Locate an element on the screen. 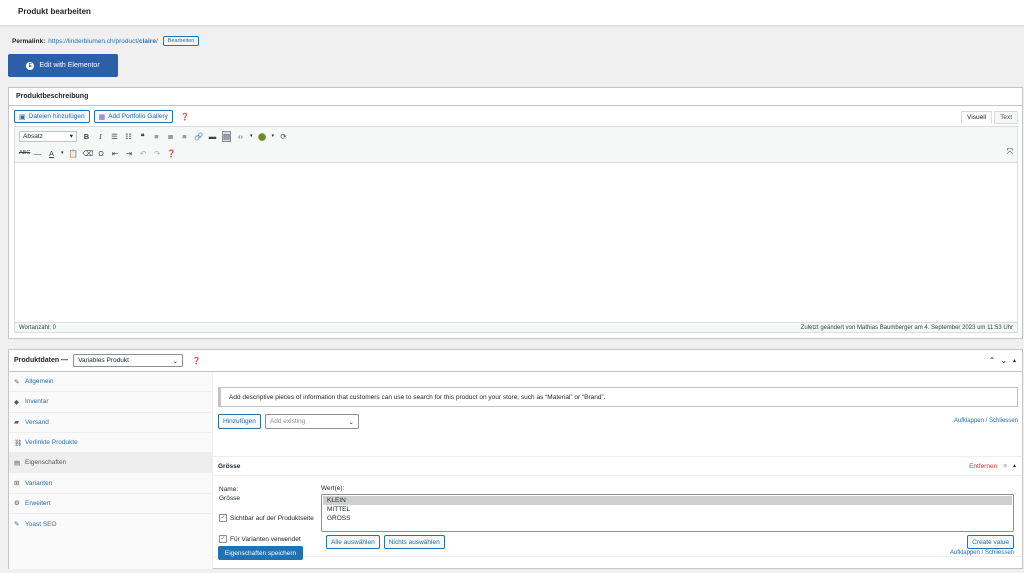 This screenshot has width=1024, height=573. chevron-down-icon: ⌄ is located at coordinates (1003, 360).